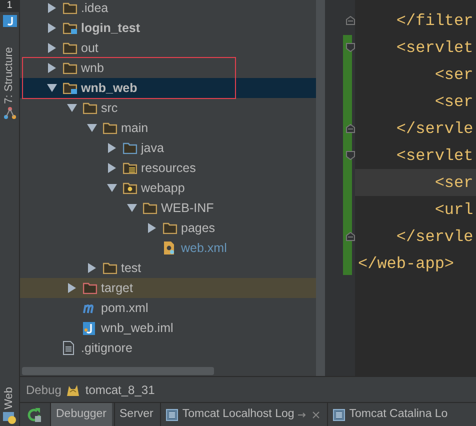  I want to click on file-icon, so click(68, 348).